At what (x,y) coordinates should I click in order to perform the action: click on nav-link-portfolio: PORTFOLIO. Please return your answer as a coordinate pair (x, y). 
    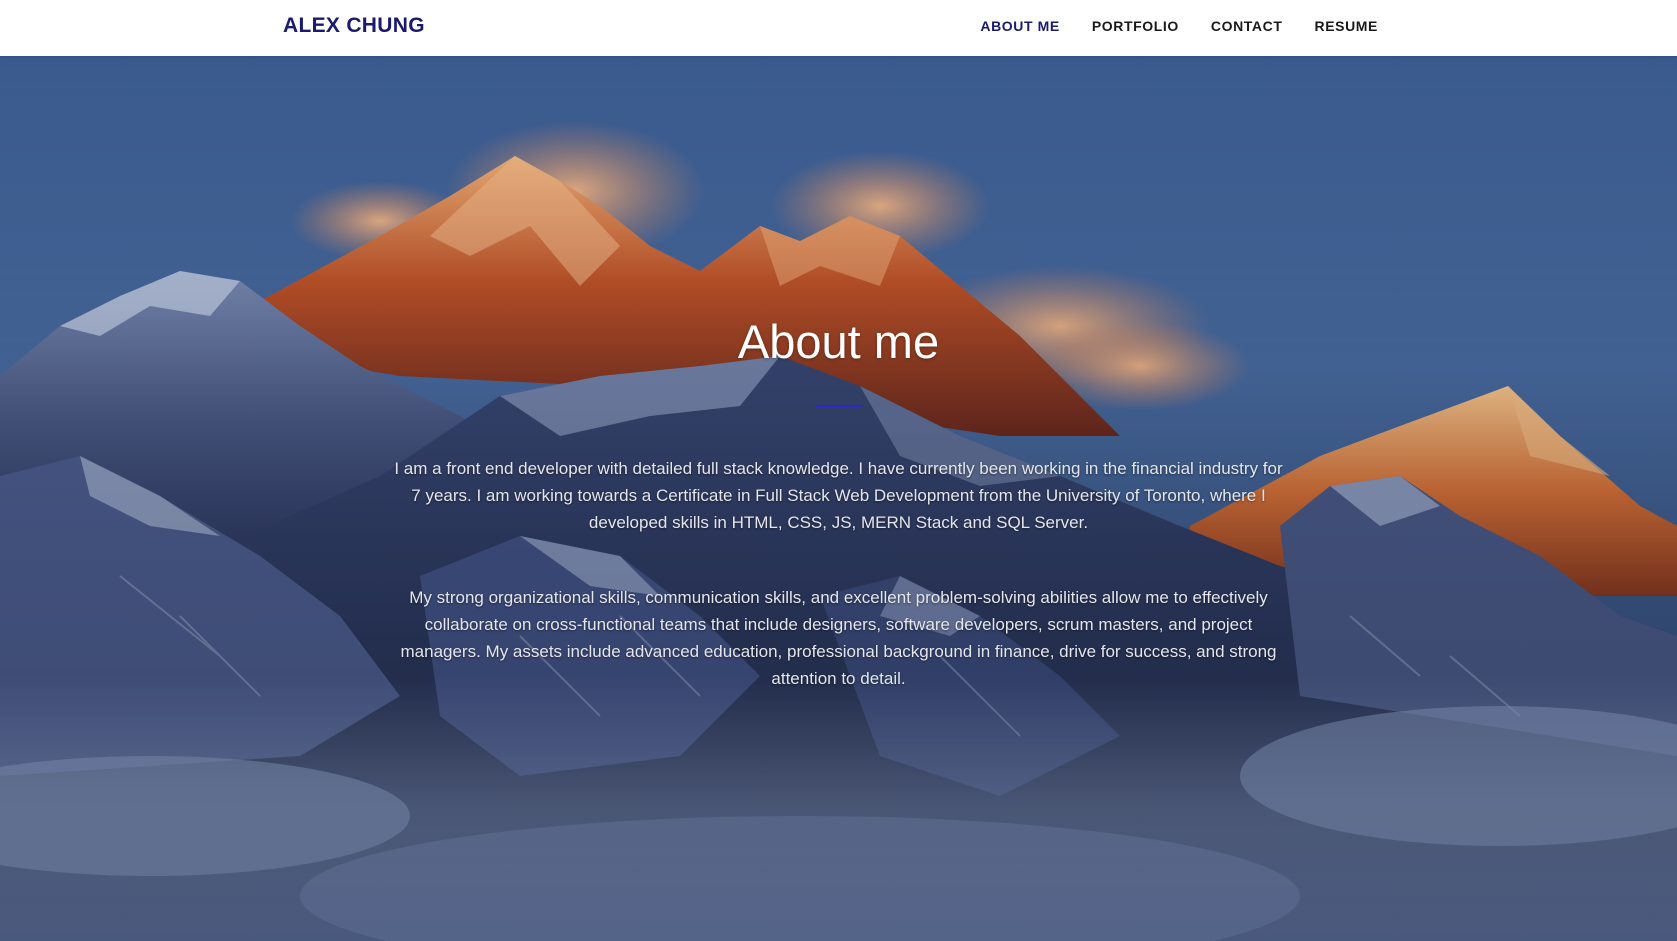
    Looking at the image, I should click on (1135, 26).